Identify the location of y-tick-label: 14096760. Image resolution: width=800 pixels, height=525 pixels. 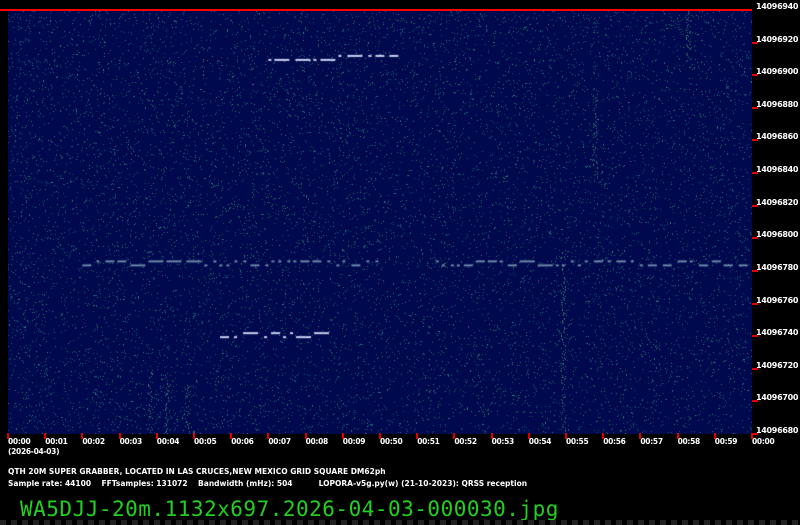
(777, 300).